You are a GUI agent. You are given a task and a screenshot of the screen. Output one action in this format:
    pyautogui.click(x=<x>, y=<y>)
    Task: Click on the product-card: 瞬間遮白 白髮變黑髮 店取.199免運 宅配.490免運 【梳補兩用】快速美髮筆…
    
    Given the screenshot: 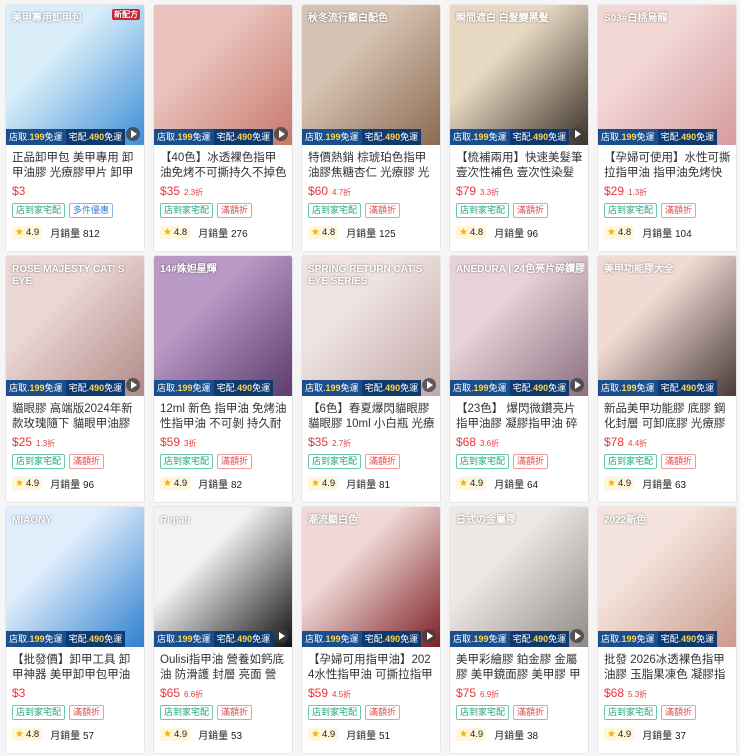 What is the action you would take?
    pyautogui.click(x=519, y=128)
    